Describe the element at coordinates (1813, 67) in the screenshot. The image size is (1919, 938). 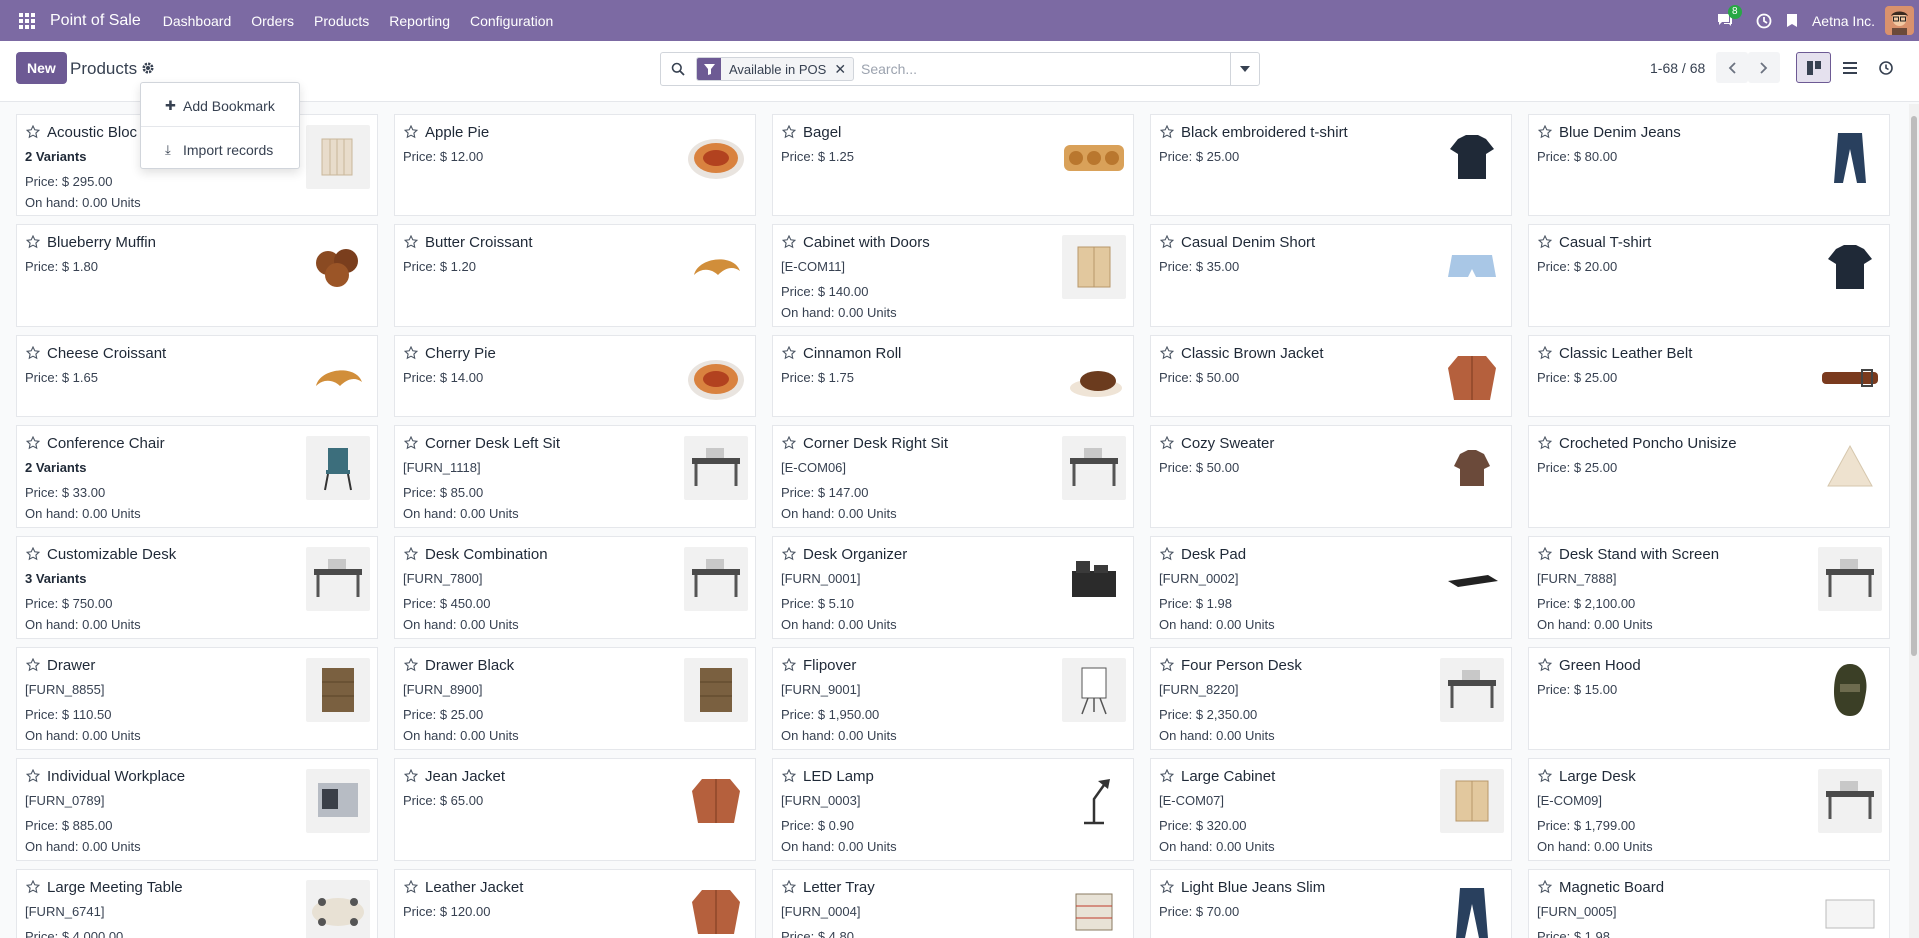
I see `kanban-view-button` at that location.